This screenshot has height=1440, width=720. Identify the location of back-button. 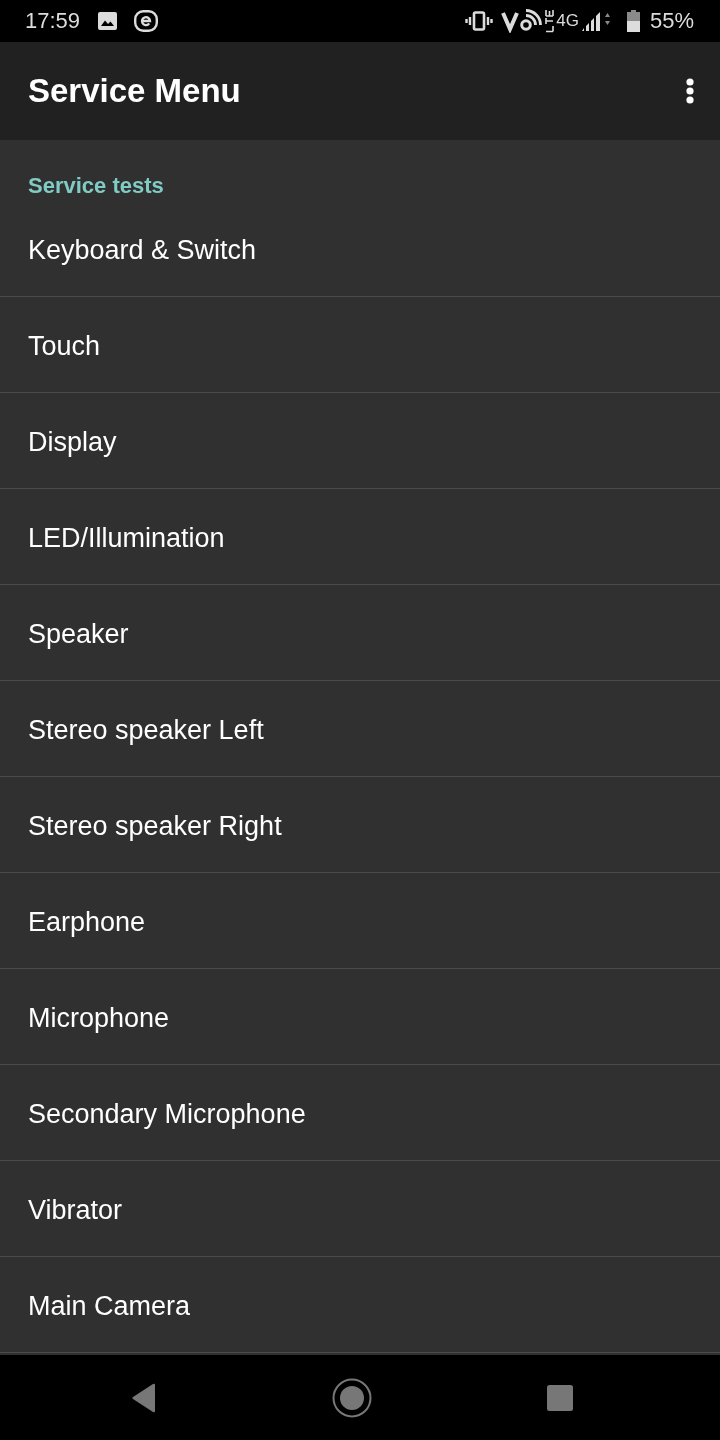
(144, 1397).